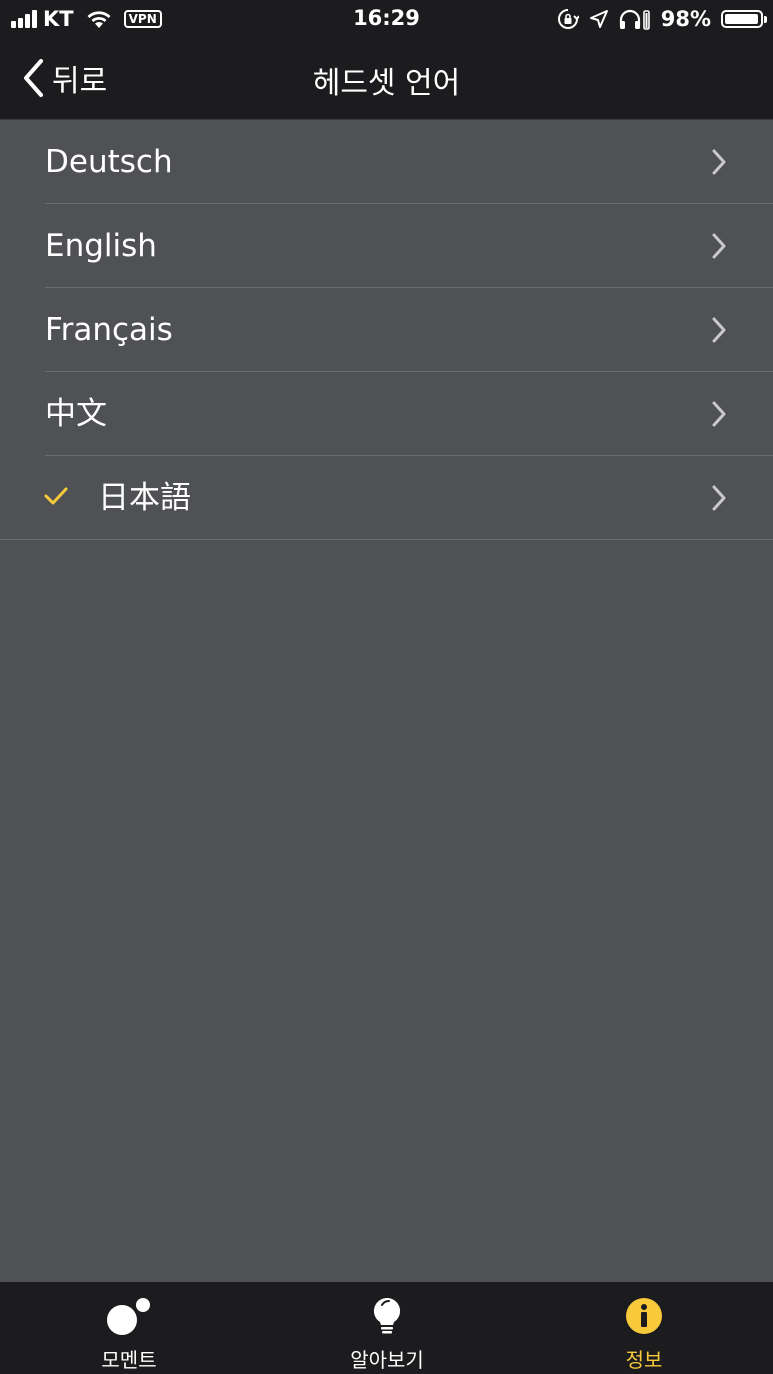 The height and width of the screenshot is (1374, 773). Describe the element at coordinates (56, 496) in the screenshot. I see `checkmark-icon` at that location.